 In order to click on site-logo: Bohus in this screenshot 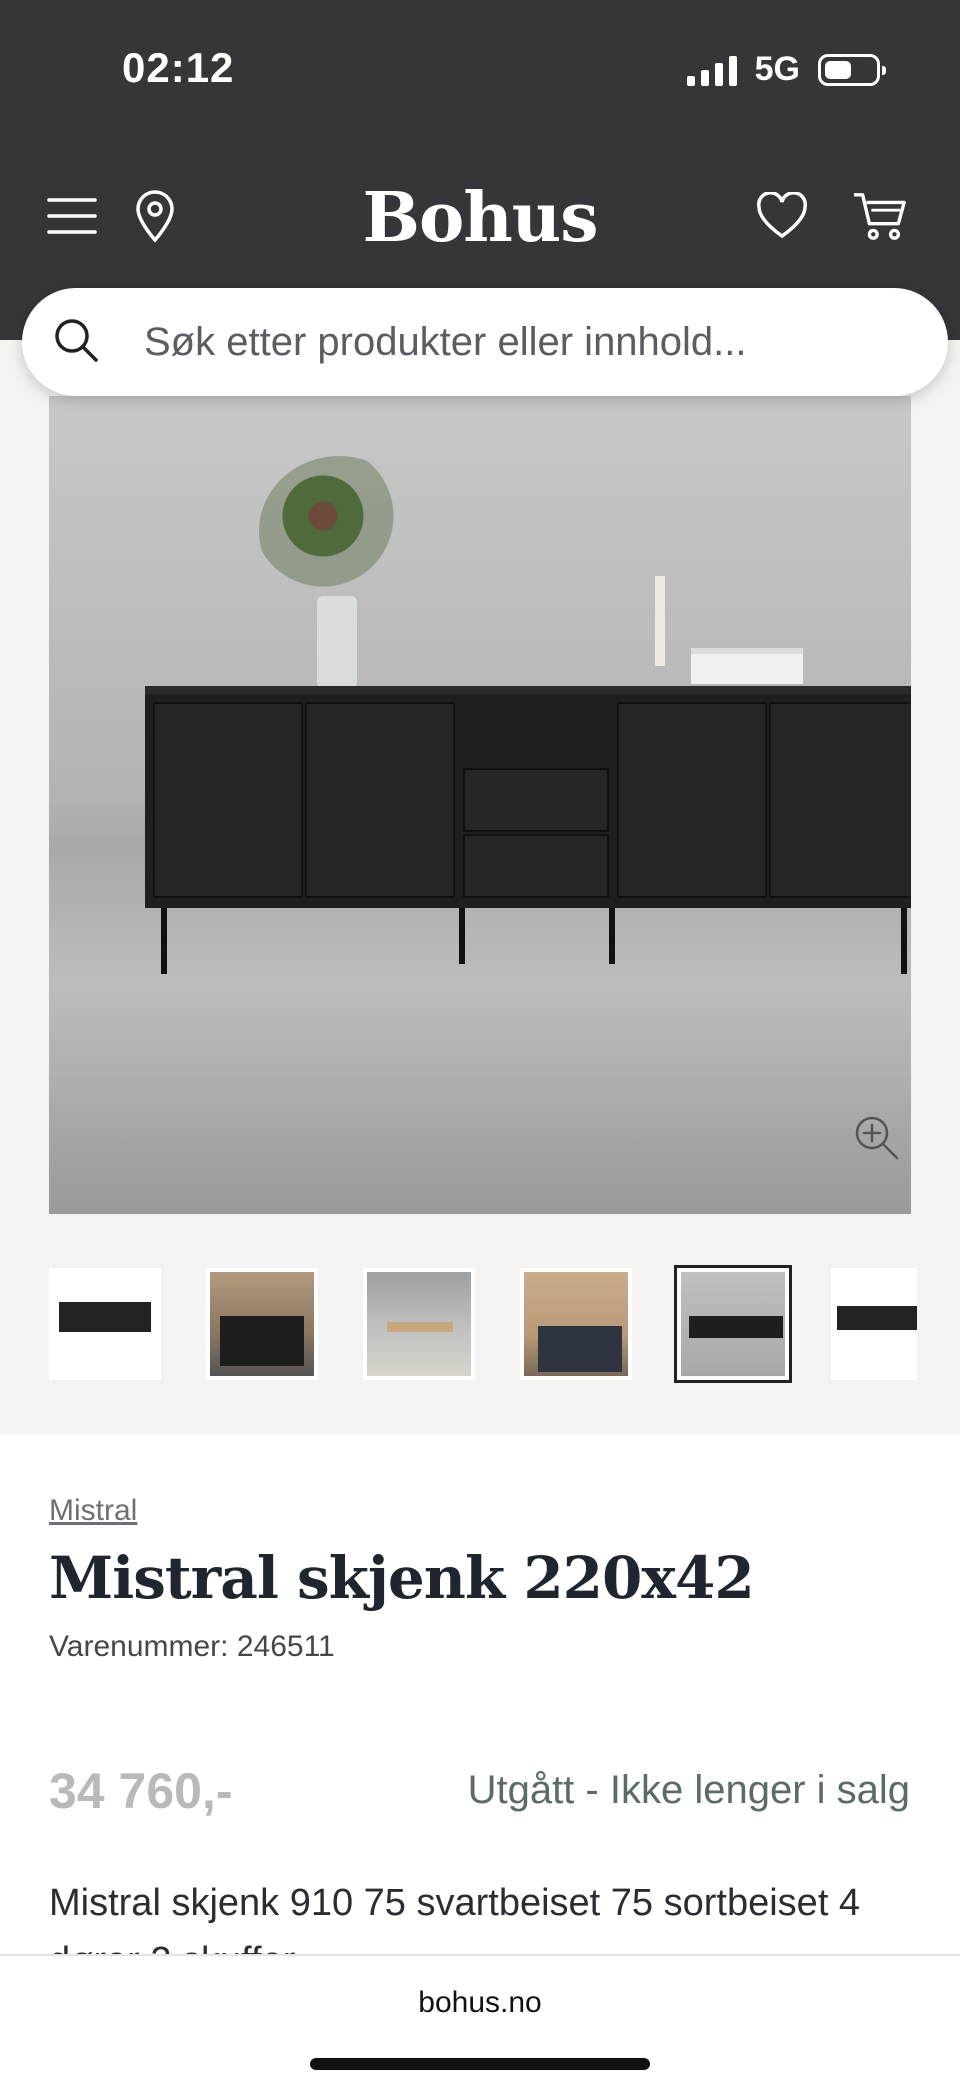, I will do `click(480, 218)`.